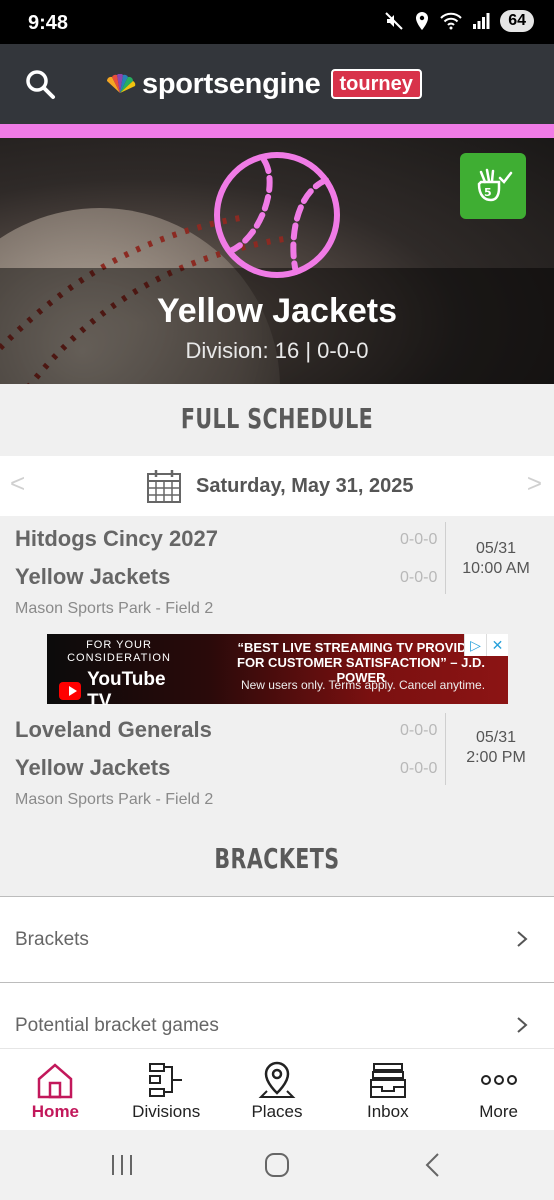 This screenshot has width=554, height=1200. What do you see at coordinates (497, 645) in the screenshot?
I see `ad-close-icon: ✕` at bounding box center [497, 645].